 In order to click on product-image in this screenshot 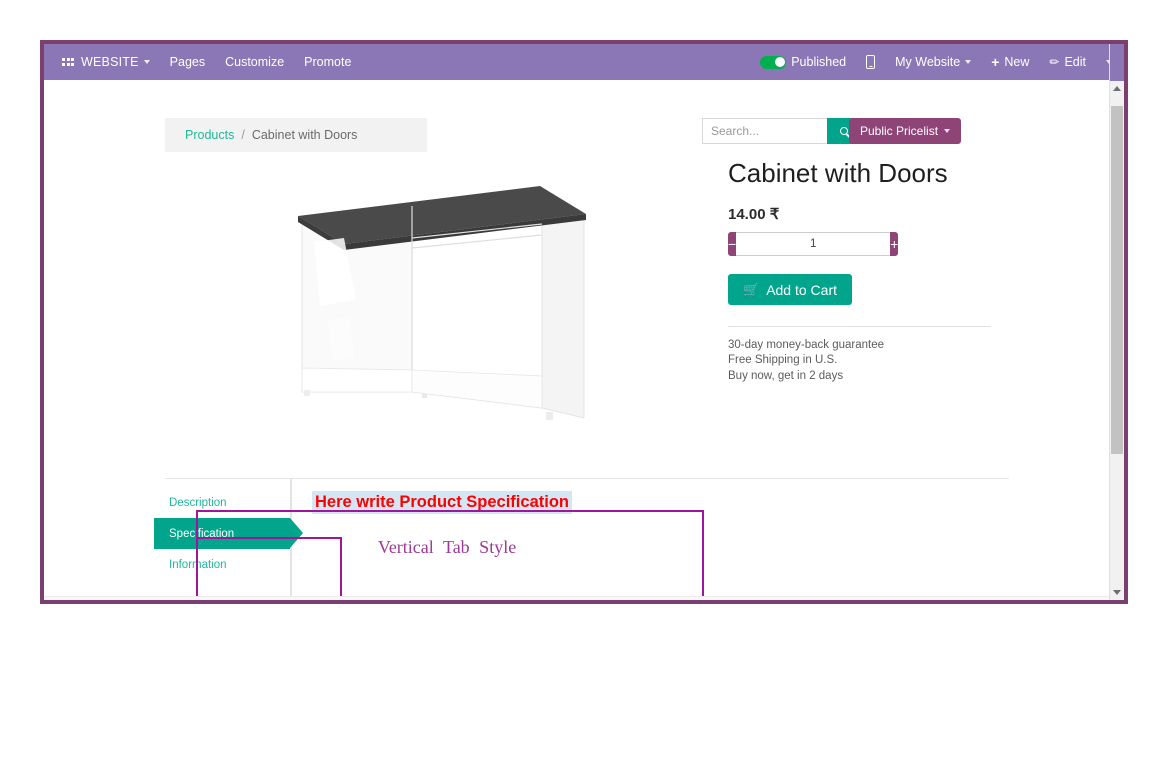, I will do `click(444, 310)`.